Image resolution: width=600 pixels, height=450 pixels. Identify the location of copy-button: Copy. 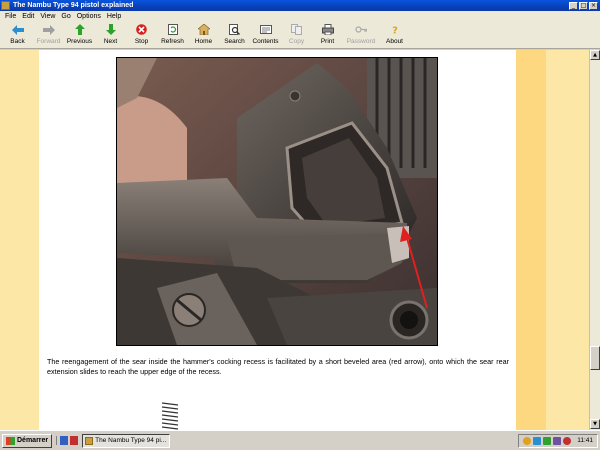
(296, 35).